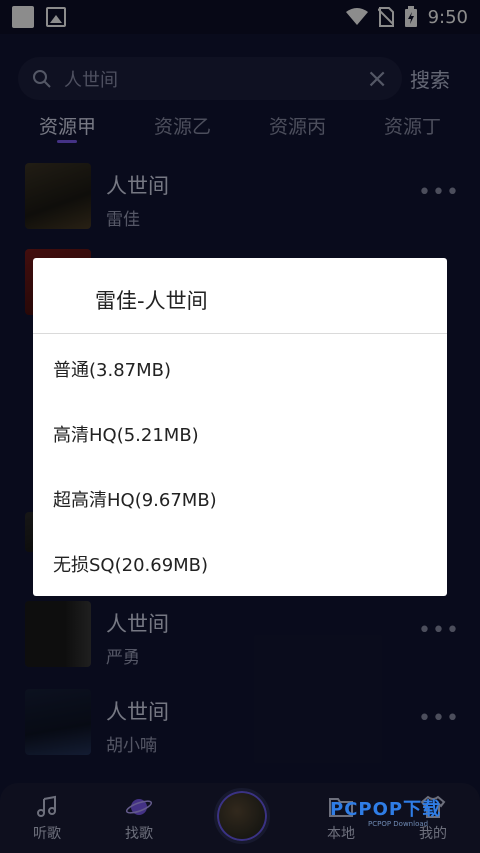 The width and height of the screenshot is (480, 853). I want to click on quality-option-hq: 高清HQ(5.21MB), so click(240, 434).